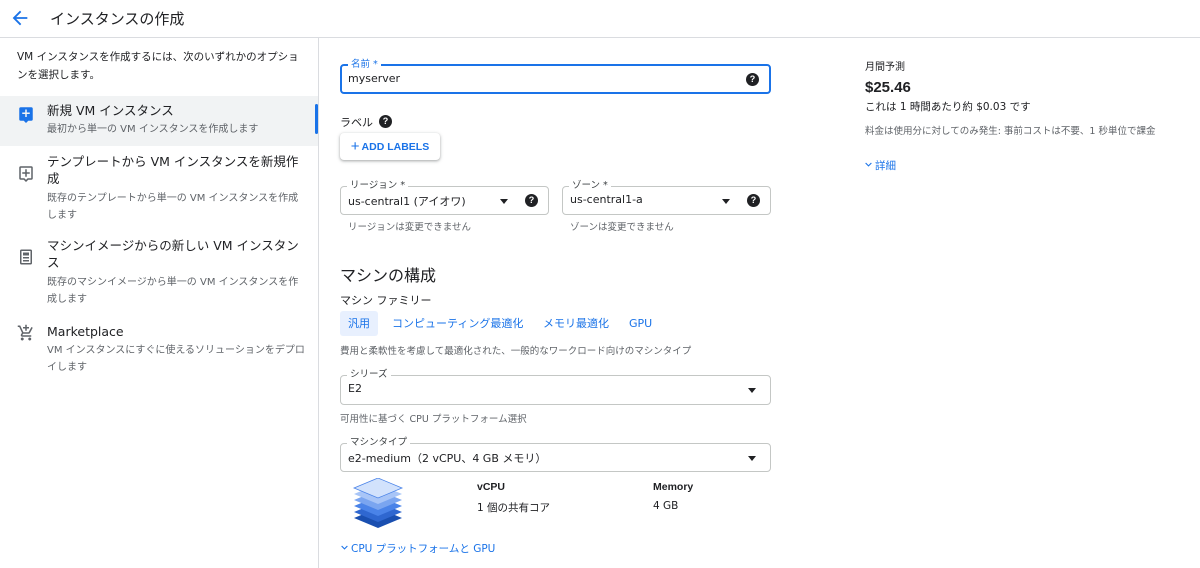  What do you see at coordinates (153, 129) in the screenshot?
I see `option-description: 最初から単一の VM インスタンスを作成します` at bounding box center [153, 129].